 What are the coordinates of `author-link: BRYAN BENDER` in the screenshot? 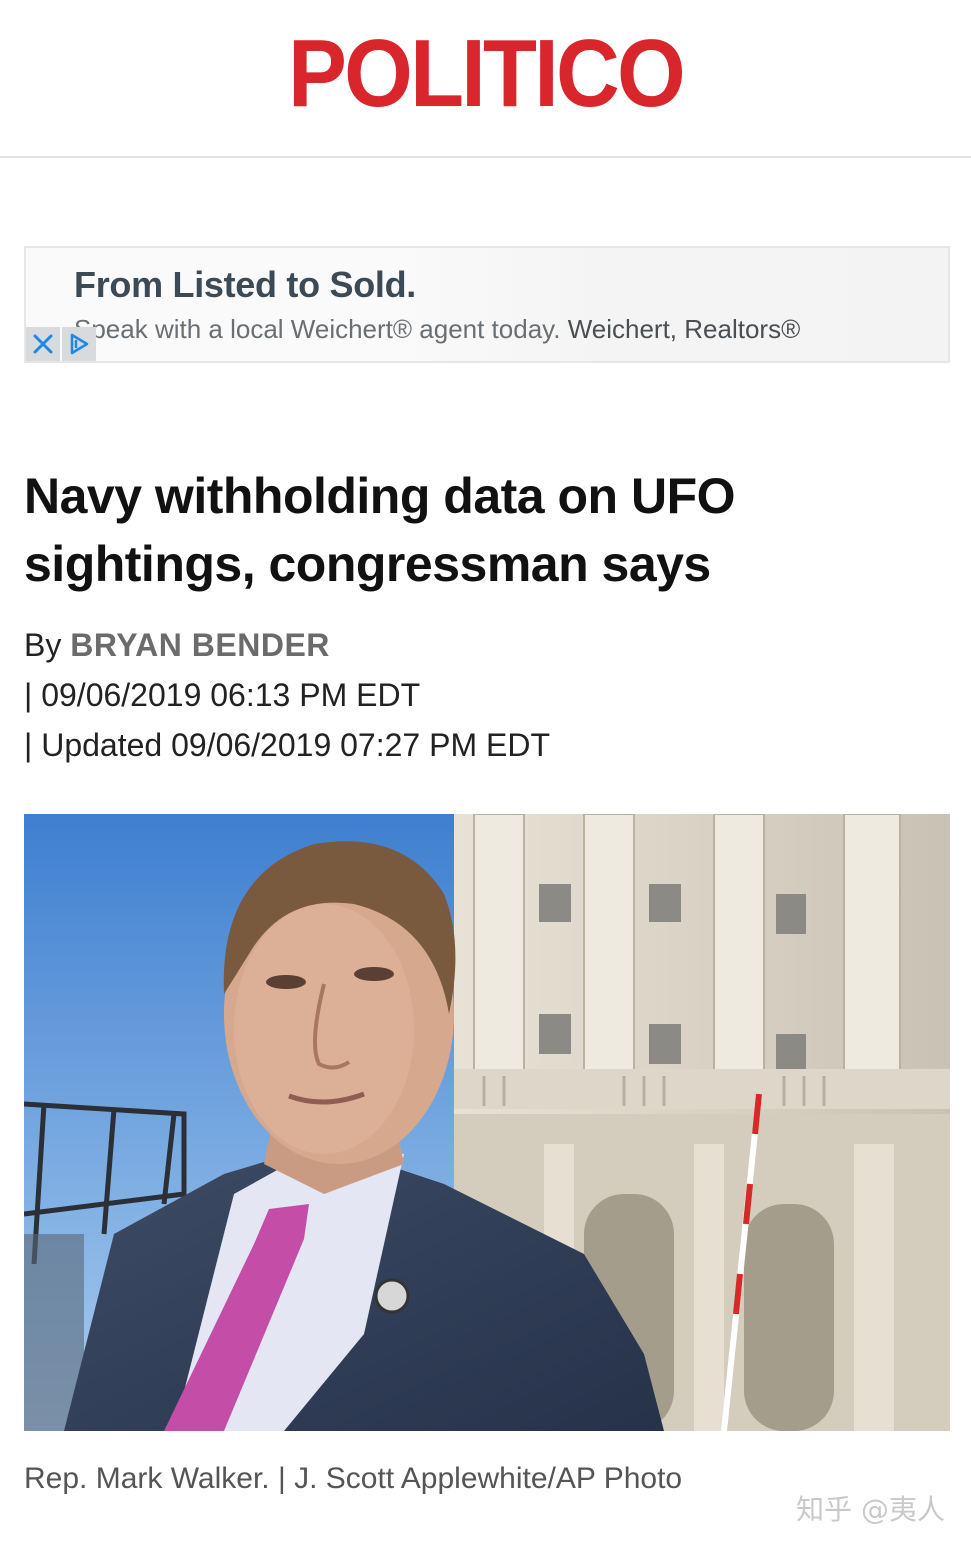 It's located at (200, 645).